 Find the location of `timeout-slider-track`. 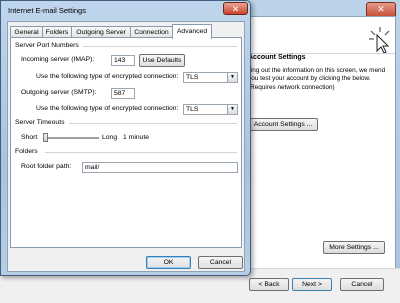

timeout-slider-track is located at coordinates (71, 138).